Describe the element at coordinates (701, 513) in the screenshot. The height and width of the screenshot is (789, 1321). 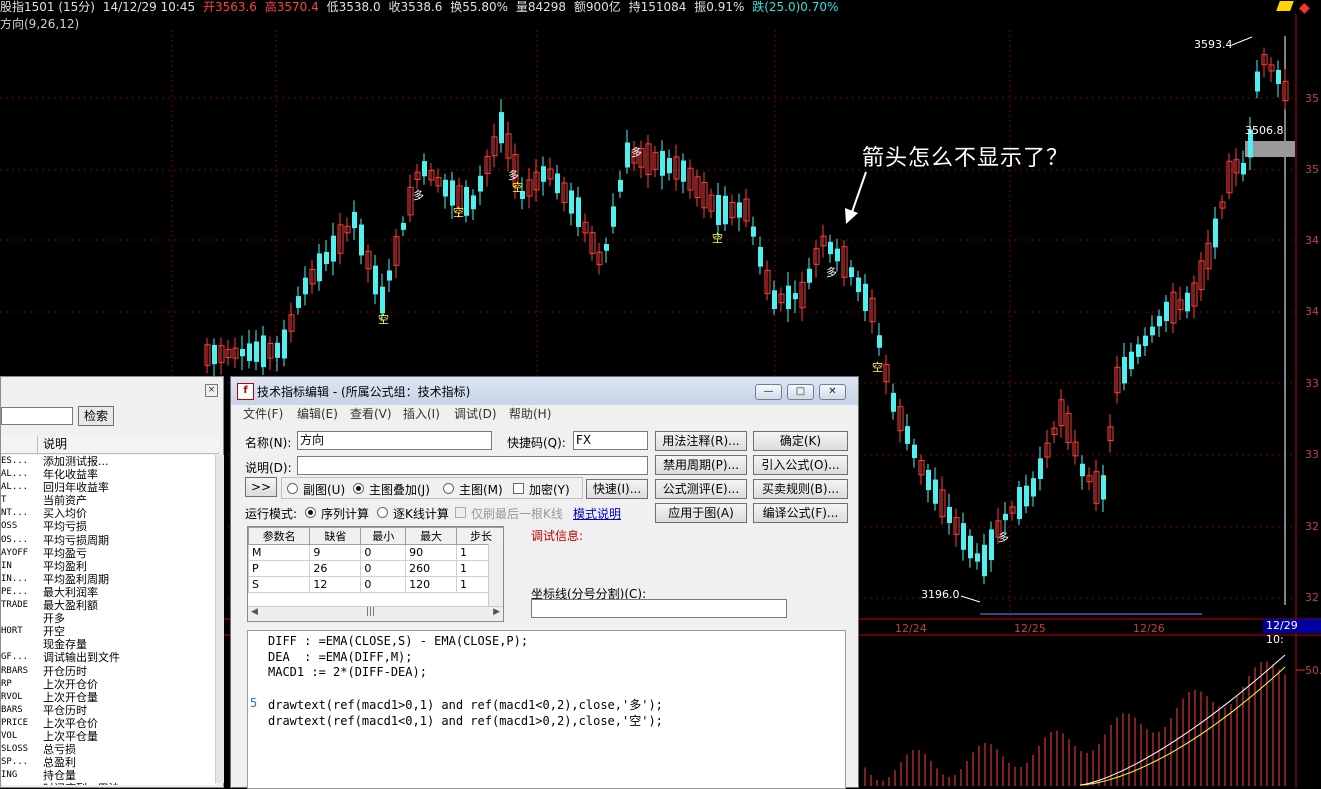
I see `apply-to-chart-button: 应用于图(A)` at that location.